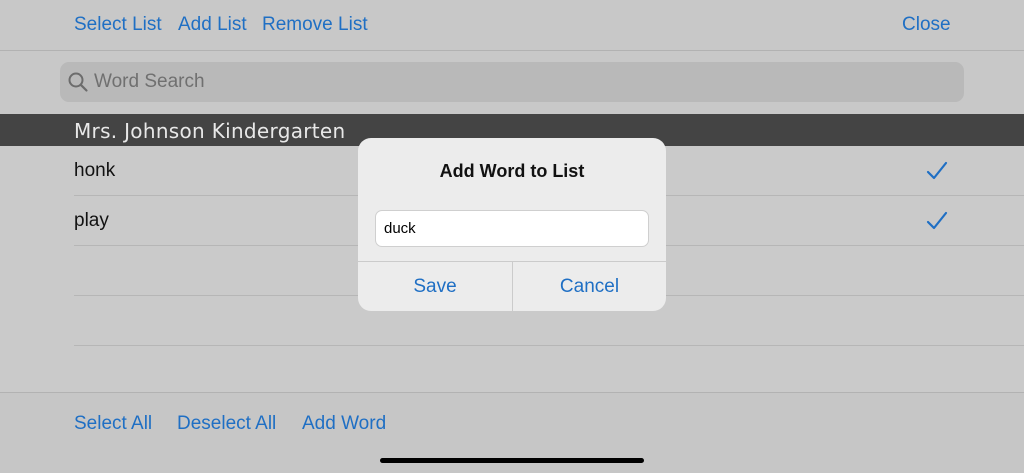  What do you see at coordinates (512, 25) in the screenshot?
I see `top-toolbar: Select List Add List Remove List Close` at bounding box center [512, 25].